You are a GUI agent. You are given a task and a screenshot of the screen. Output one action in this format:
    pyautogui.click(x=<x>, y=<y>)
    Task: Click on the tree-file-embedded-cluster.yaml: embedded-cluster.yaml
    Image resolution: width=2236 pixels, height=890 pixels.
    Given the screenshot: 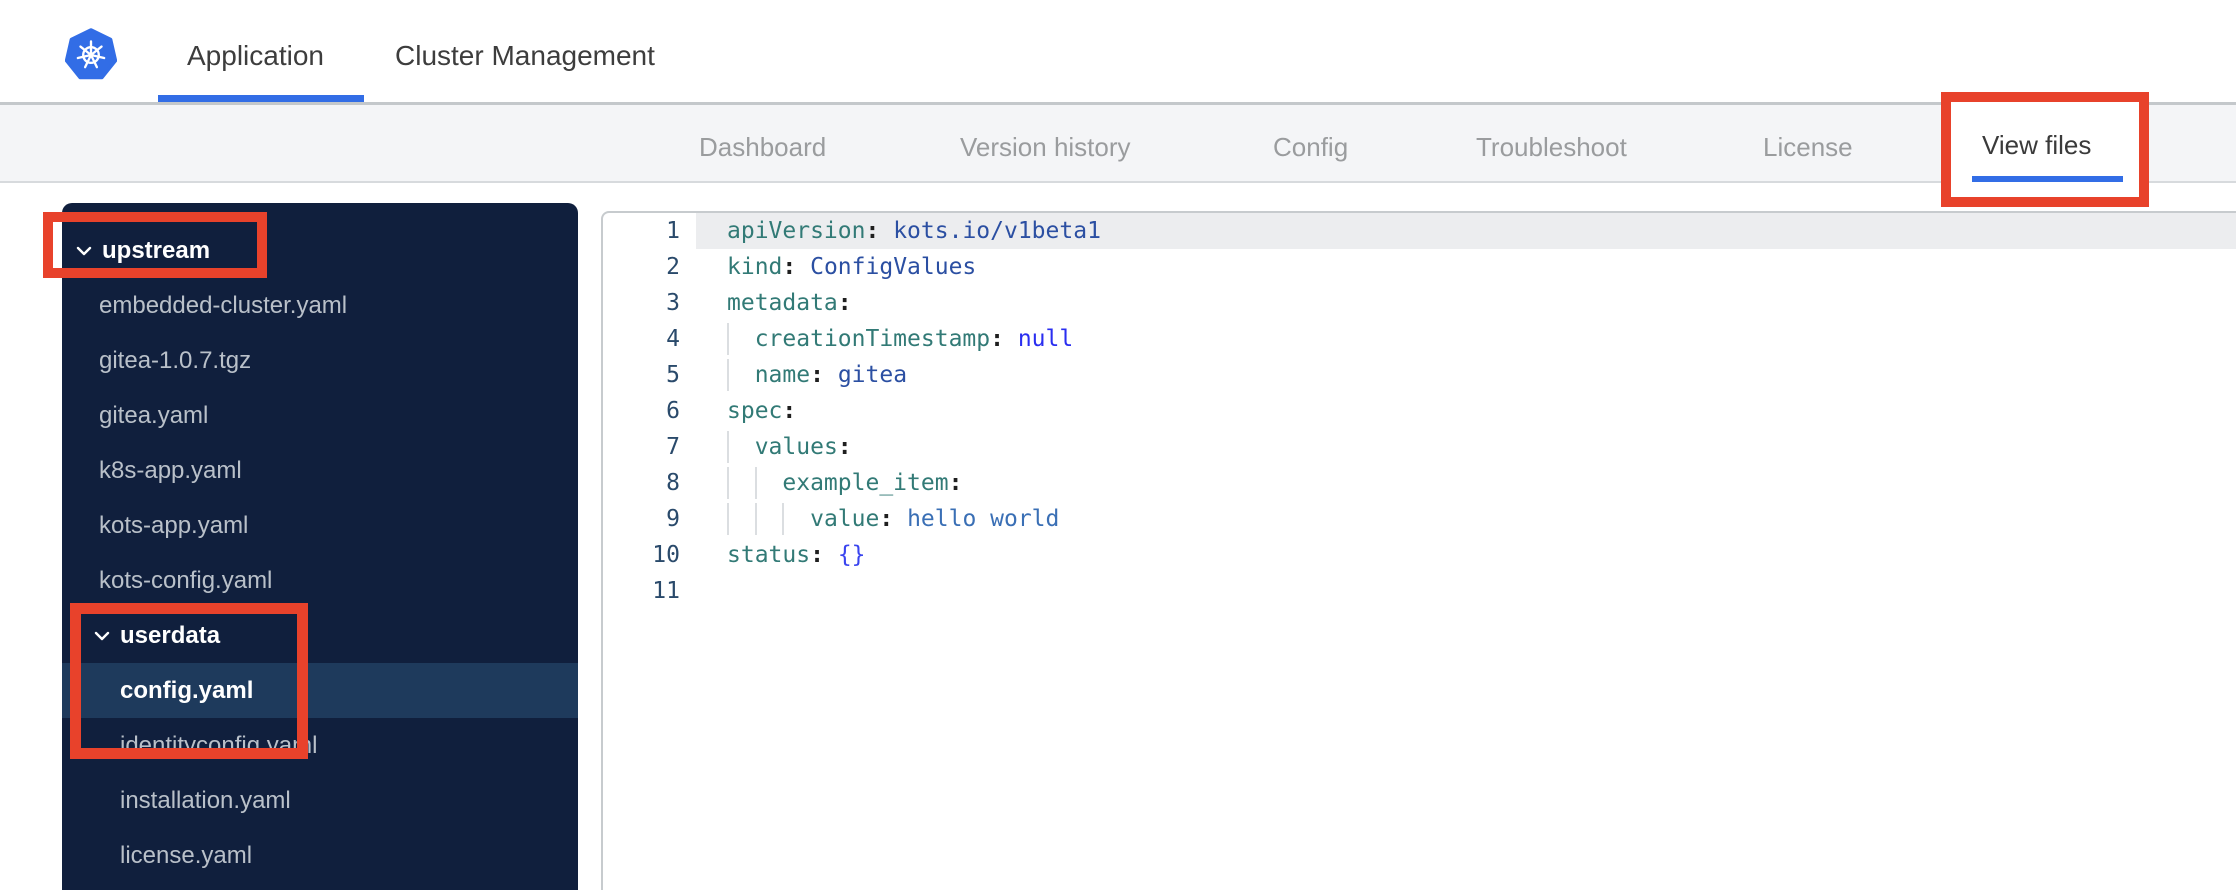 What is the action you would take?
    pyautogui.click(x=320, y=305)
    